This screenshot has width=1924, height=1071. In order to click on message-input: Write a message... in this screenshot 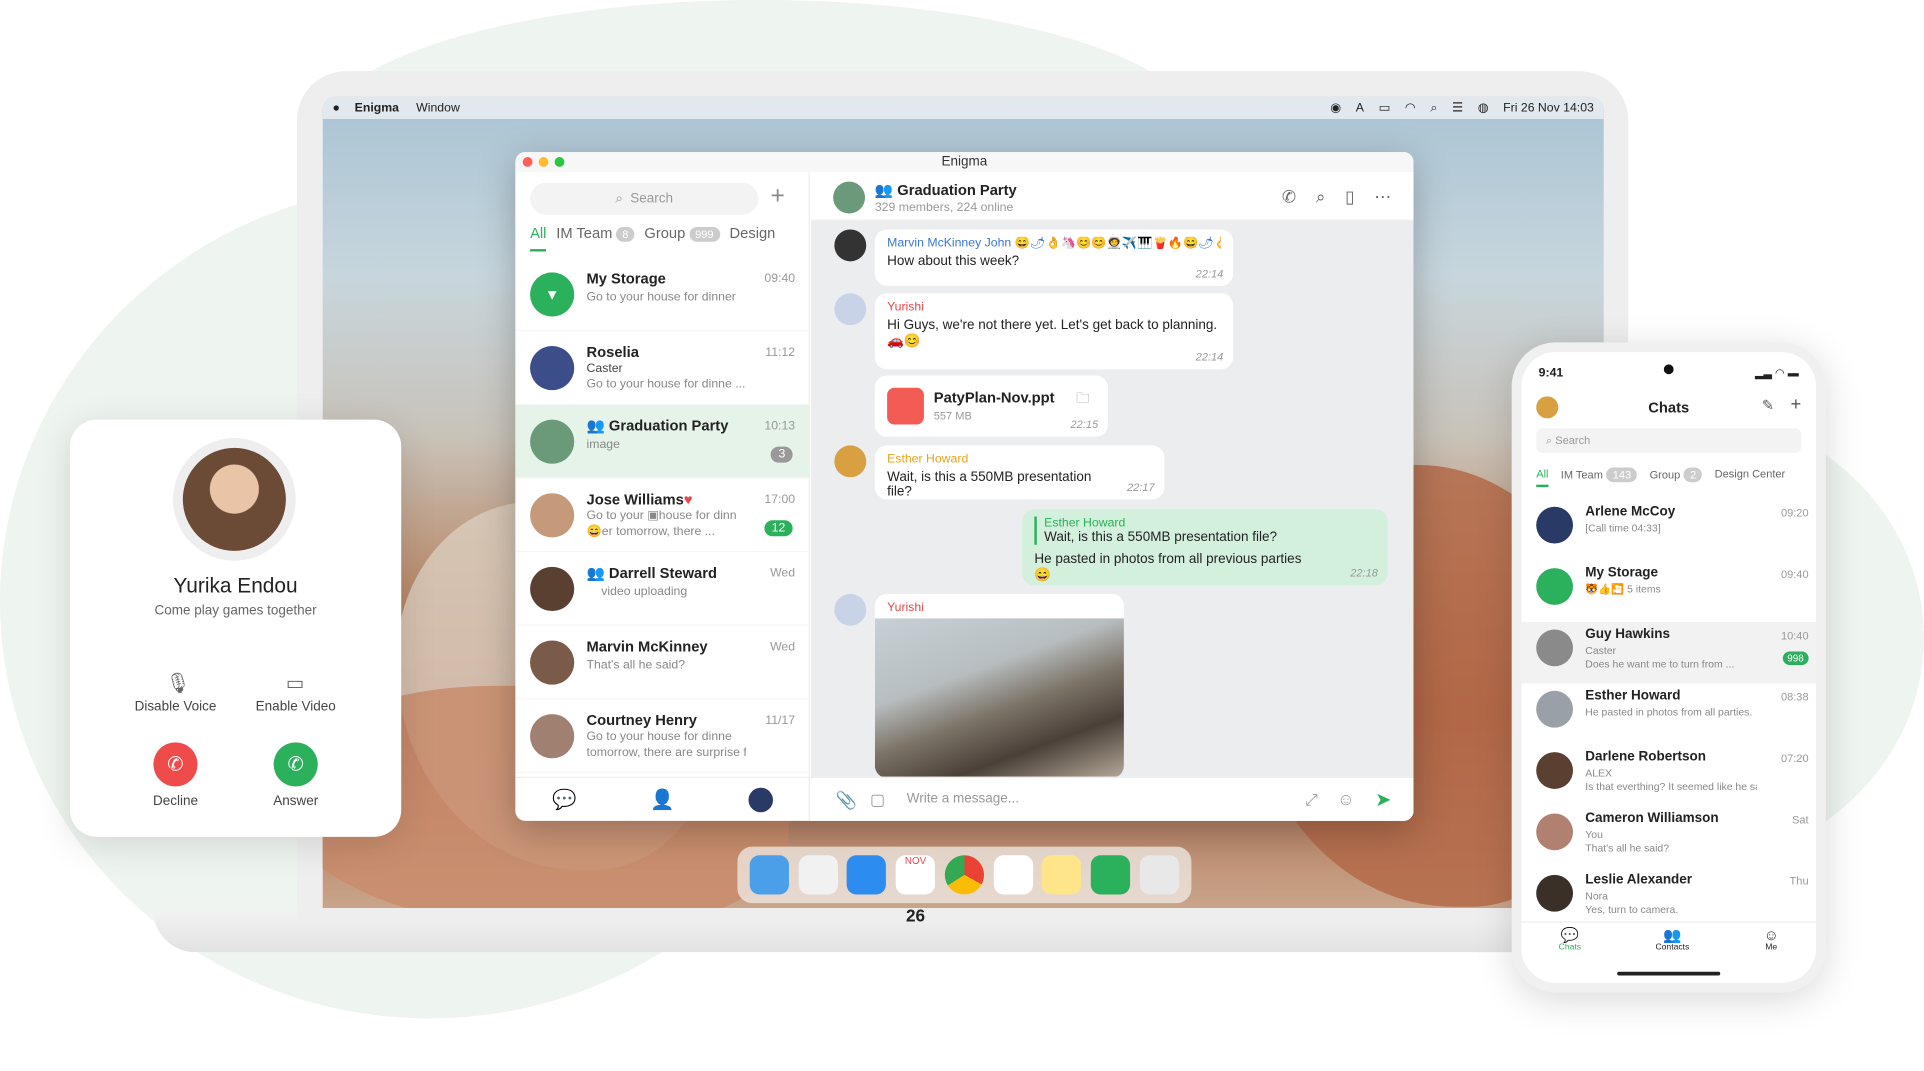, I will do `click(963, 798)`.